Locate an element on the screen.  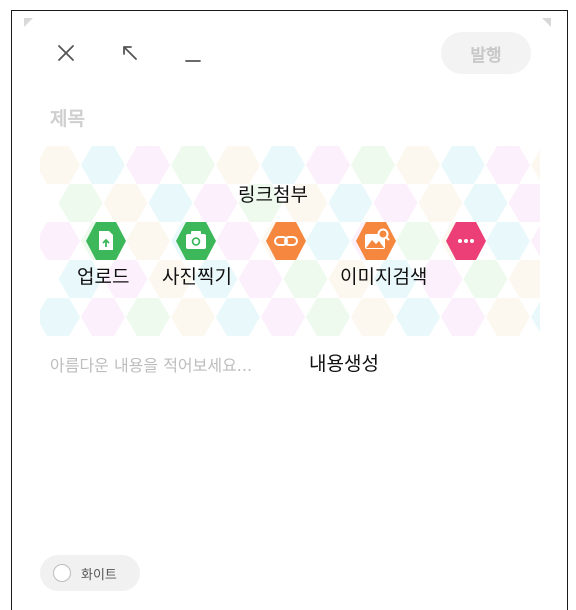
link-attach-label: 링크첨부 is located at coordinates (273, 195).